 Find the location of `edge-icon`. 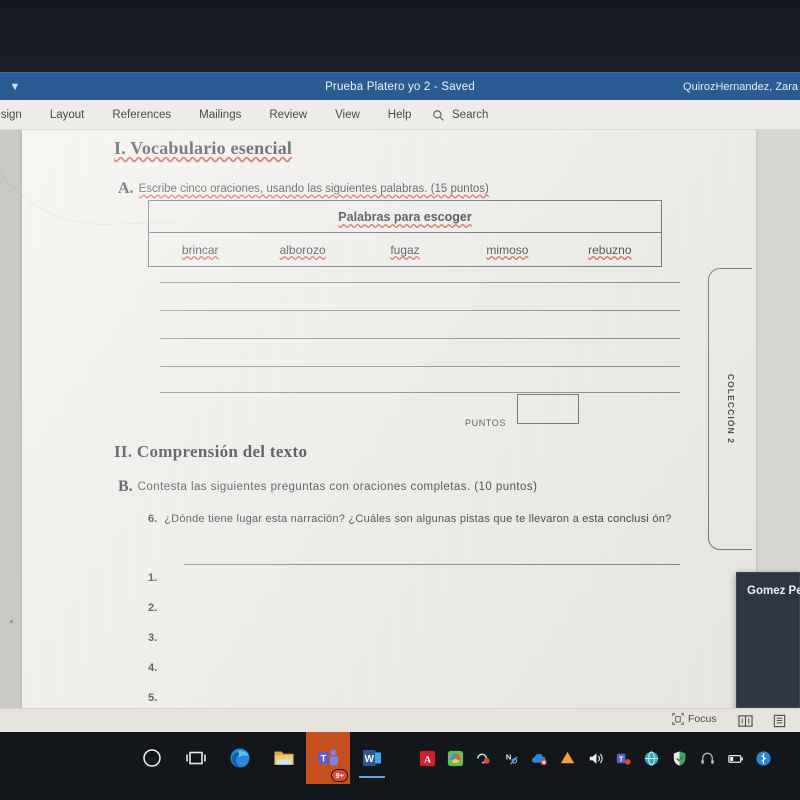

edge-icon is located at coordinates (240, 758).